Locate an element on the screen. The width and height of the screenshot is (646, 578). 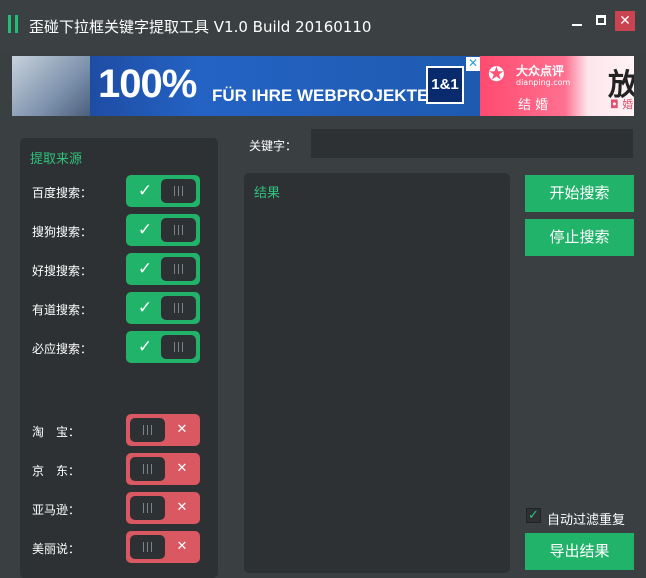
app-logo-icon is located at coordinates (9, 24).